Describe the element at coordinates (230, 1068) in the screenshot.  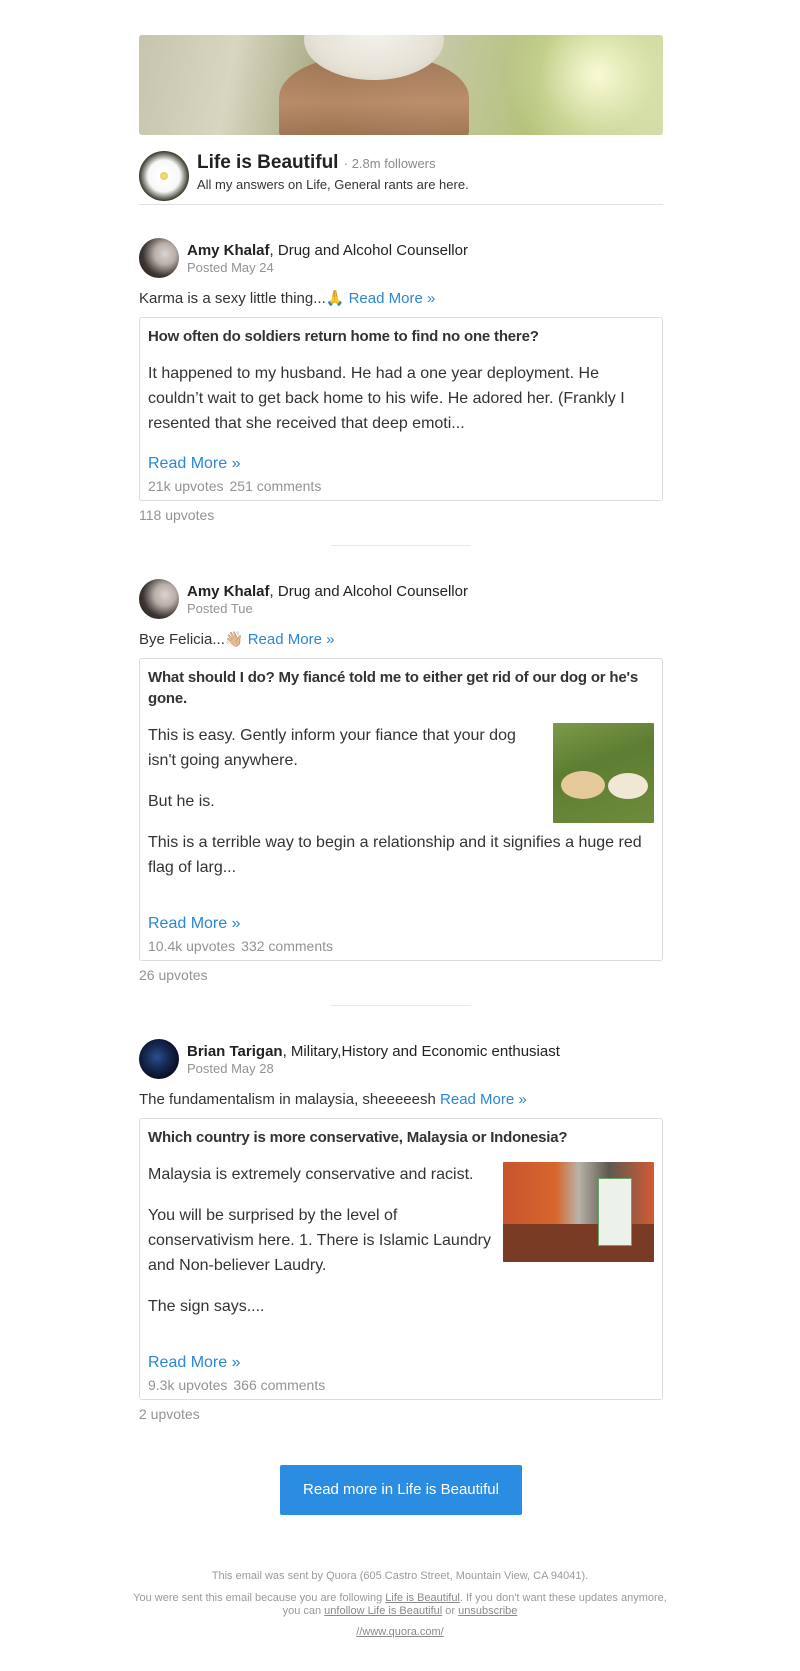
I see `posted-date: Posted May 28` at that location.